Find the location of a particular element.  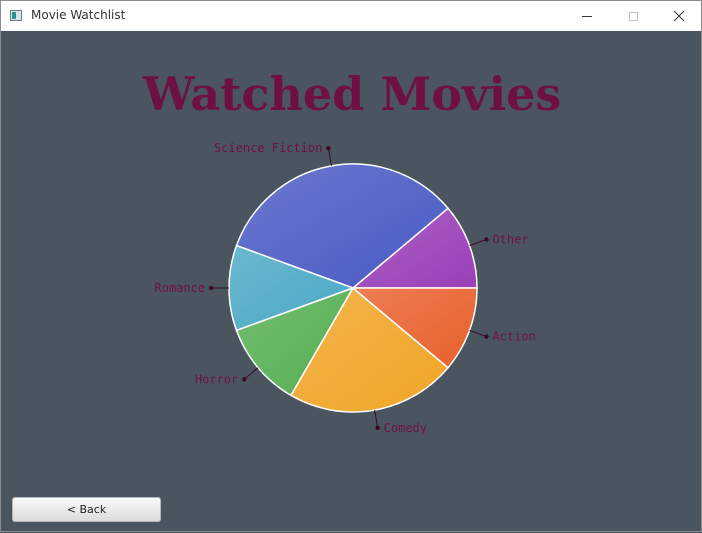

slice-label: Romance is located at coordinates (179, 288).